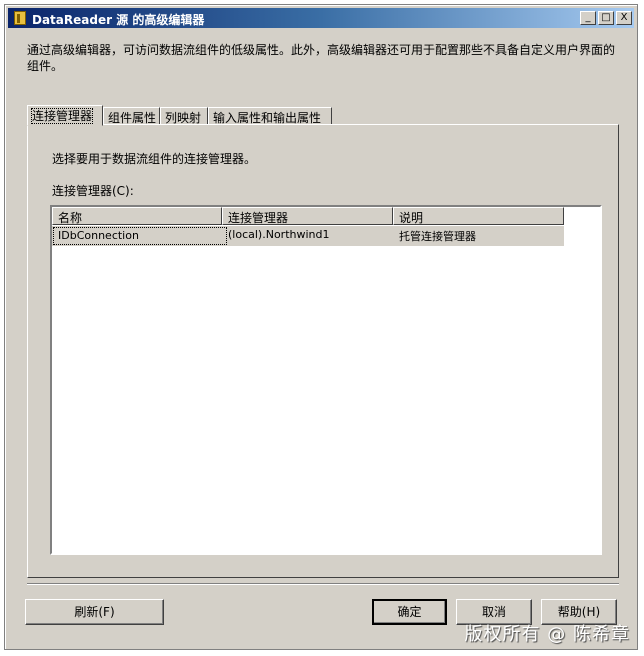 This screenshot has height=656, width=644. What do you see at coordinates (137, 216) in the screenshot?
I see `column-header-name: 名称` at bounding box center [137, 216].